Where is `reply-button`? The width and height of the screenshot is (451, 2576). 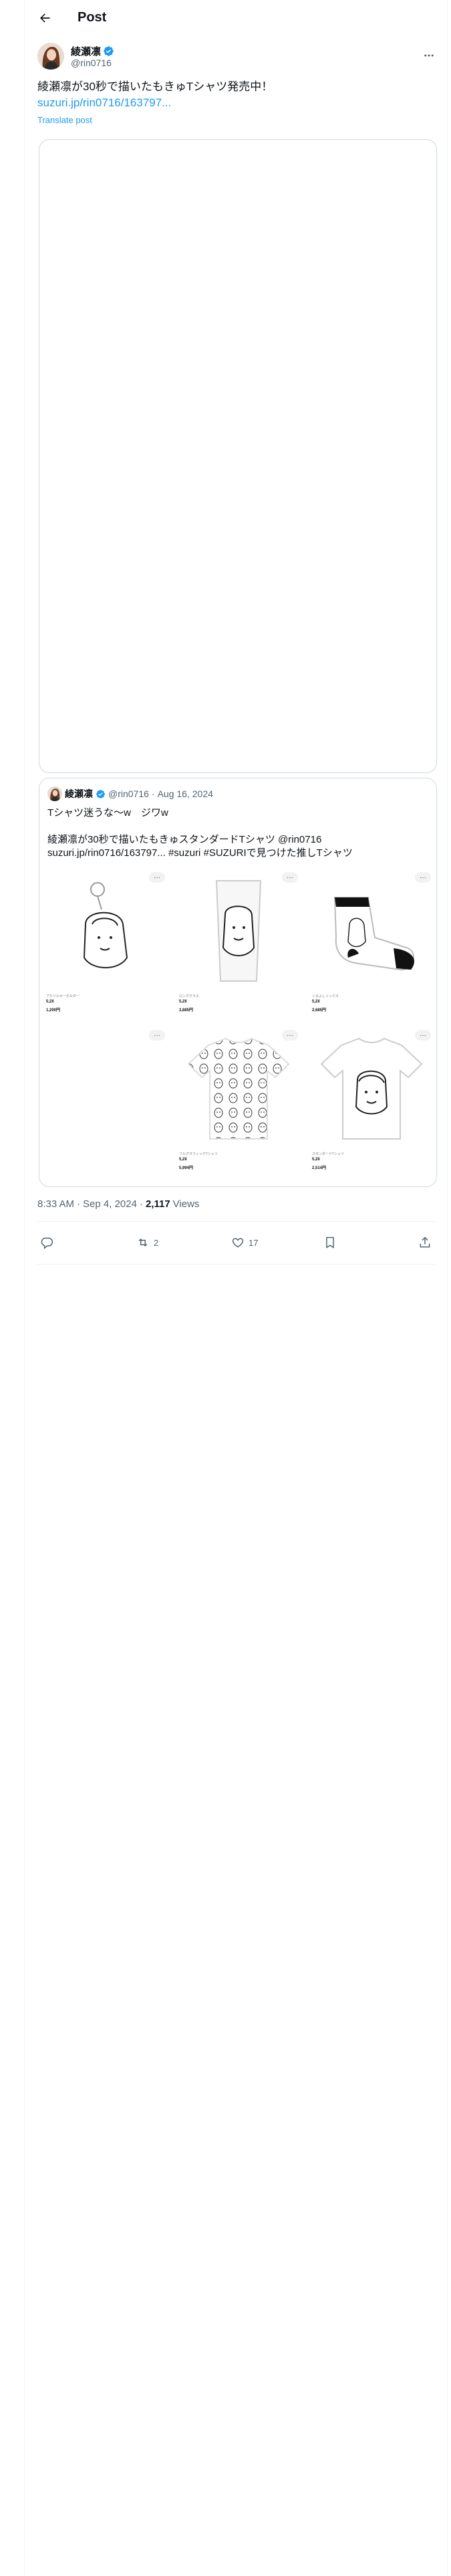 reply-button is located at coordinates (48, 1242).